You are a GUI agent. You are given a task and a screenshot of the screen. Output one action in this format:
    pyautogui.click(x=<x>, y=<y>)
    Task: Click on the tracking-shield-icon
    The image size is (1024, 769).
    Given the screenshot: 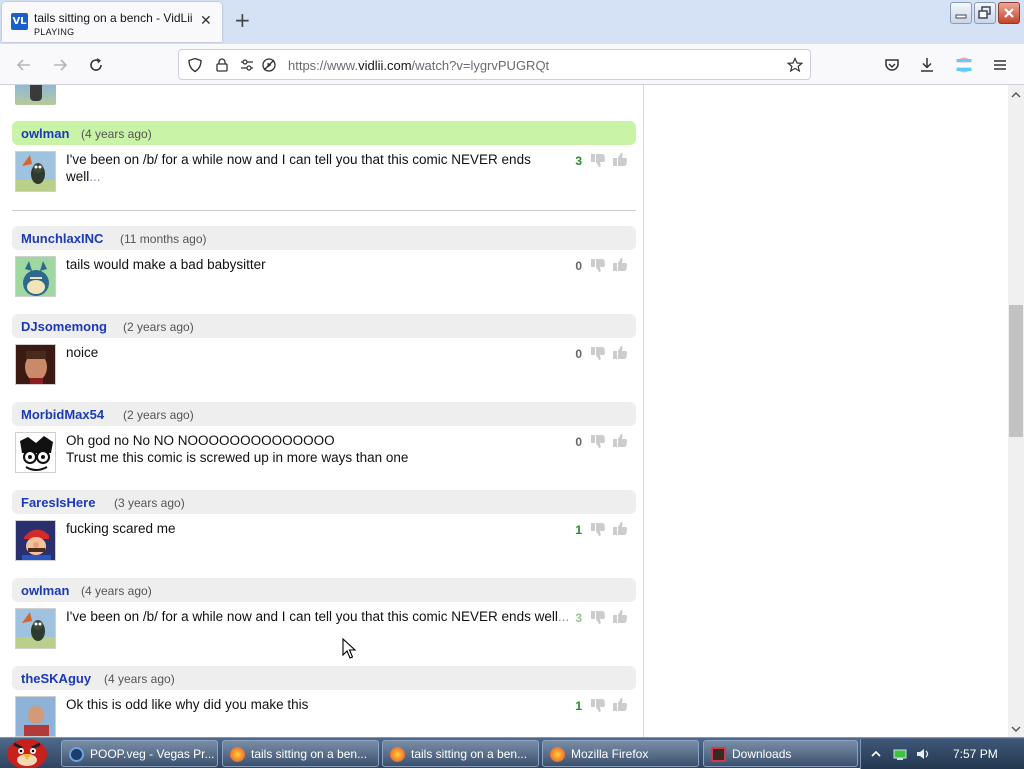 What is the action you would take?
    pyautogui.click(x=195, y=65)
    